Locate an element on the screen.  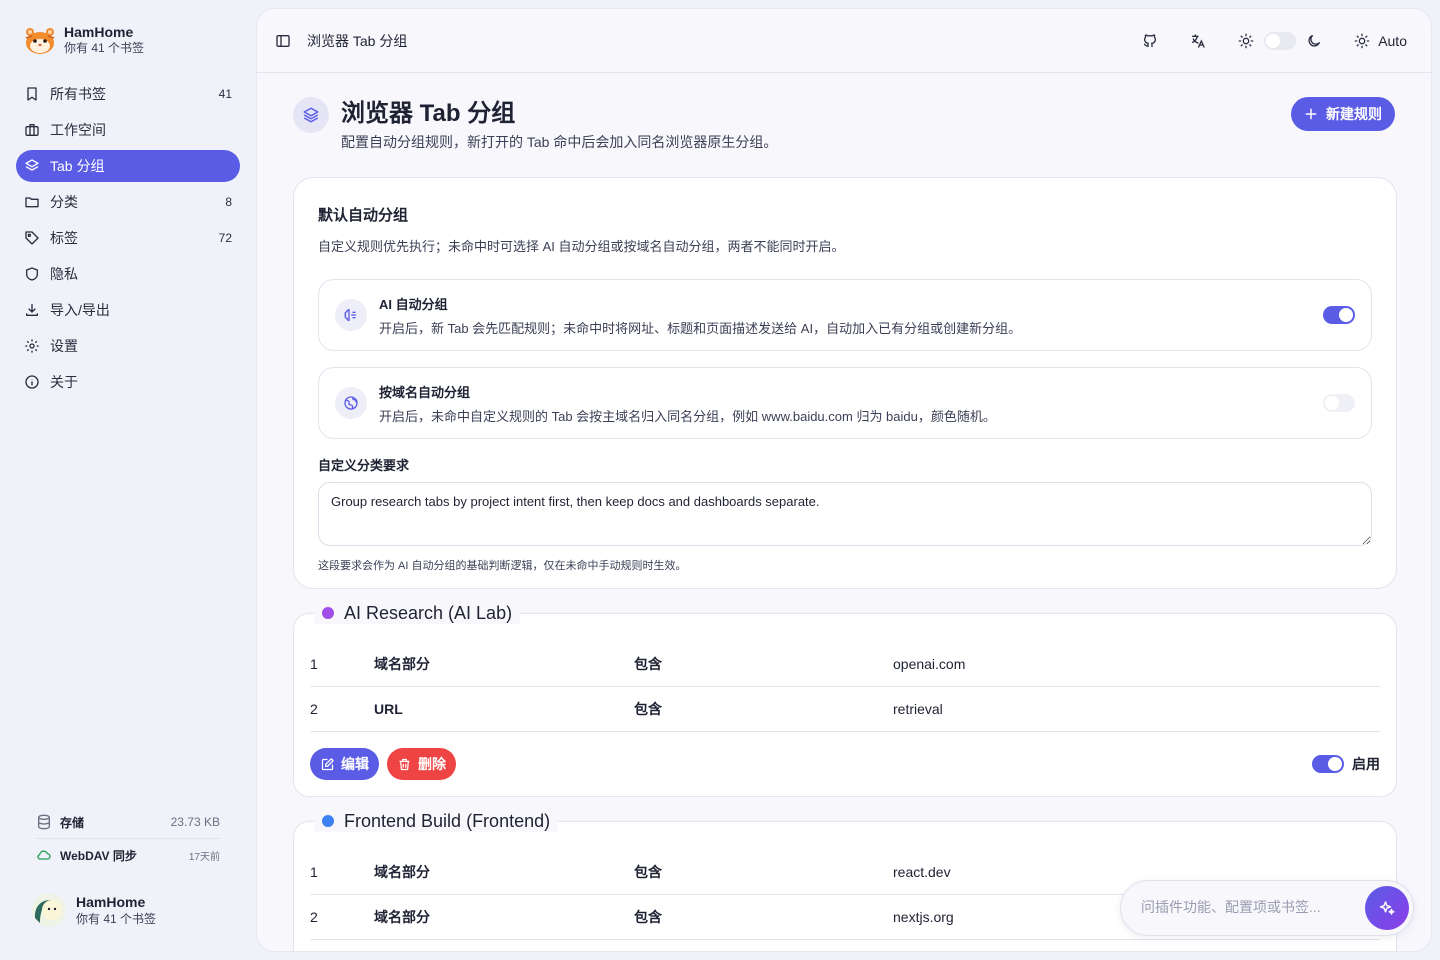
download-icon is located at coordinates (32, 310).